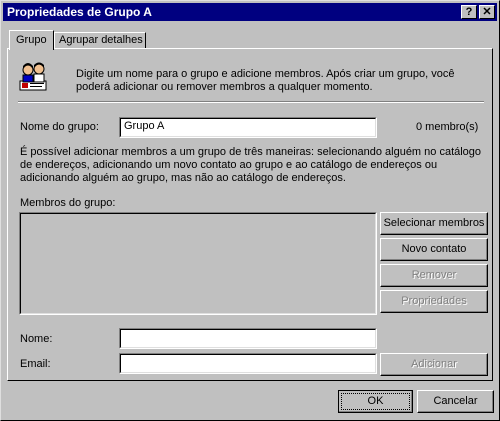  I want to click on tab-grupo: Grupo, so click(31, 40).